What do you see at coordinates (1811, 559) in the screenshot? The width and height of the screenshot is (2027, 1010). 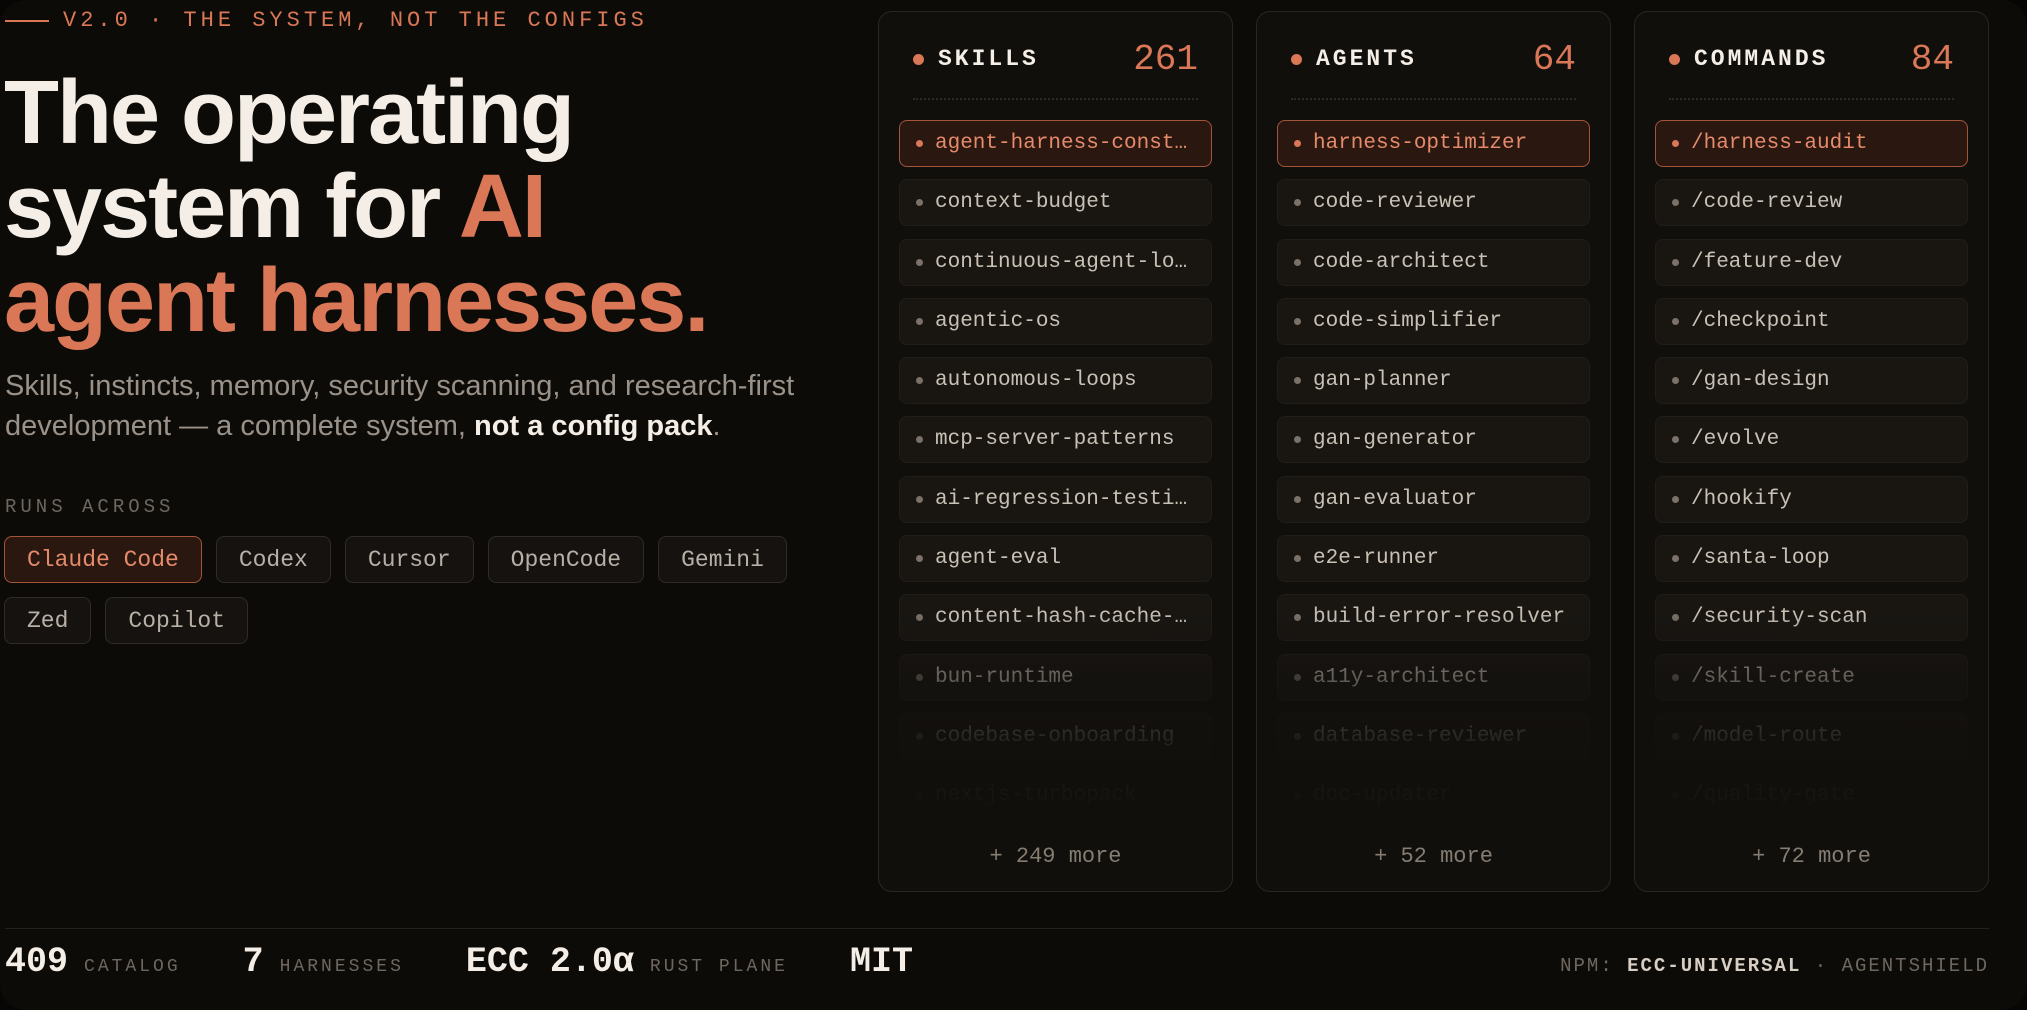 I see `list-item: /santa-loop` at bounding box center [1811, 559].